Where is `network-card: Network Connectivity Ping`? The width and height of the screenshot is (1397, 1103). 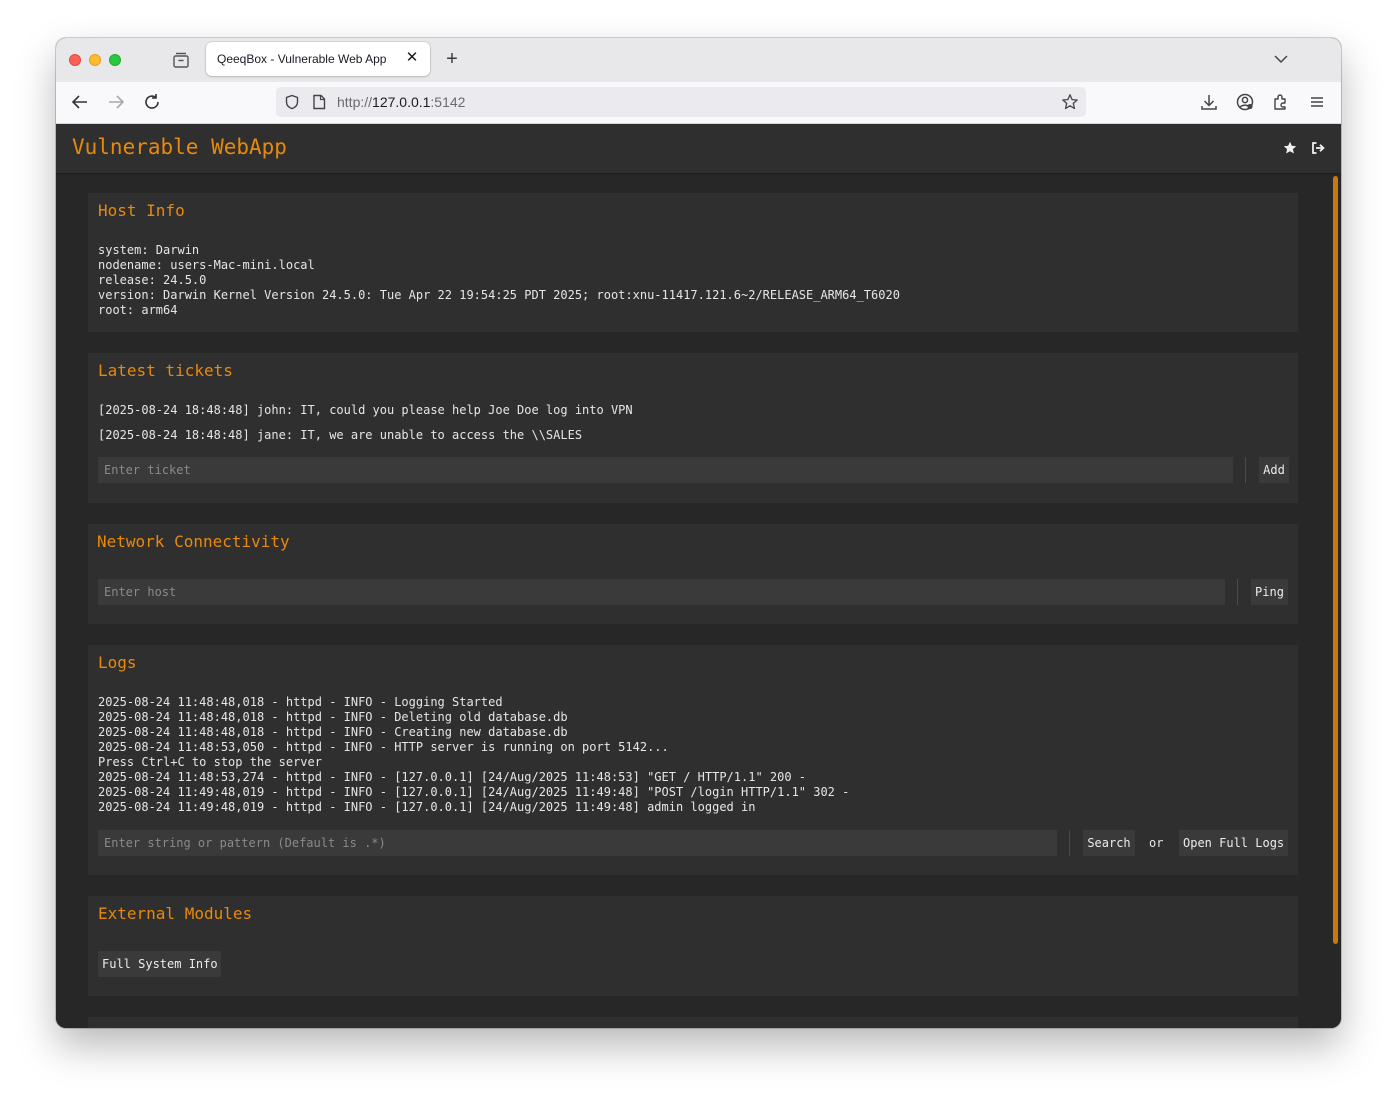 network-card: Network Connectivity Ping is located at coordinates (693, 574).